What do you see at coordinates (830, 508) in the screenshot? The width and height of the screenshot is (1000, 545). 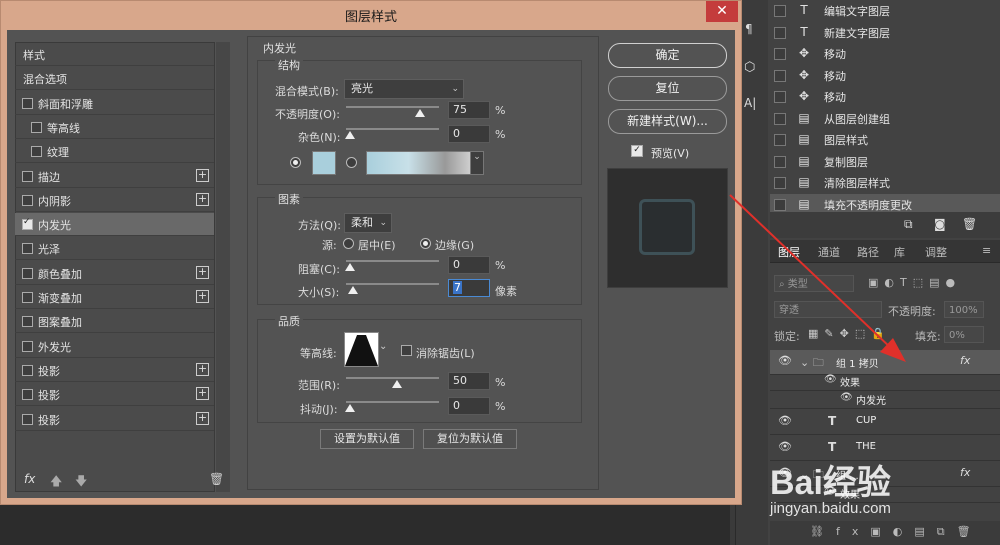 I see `watermark-url: jingyan.baidu.com` at bounding box center [830, 508].